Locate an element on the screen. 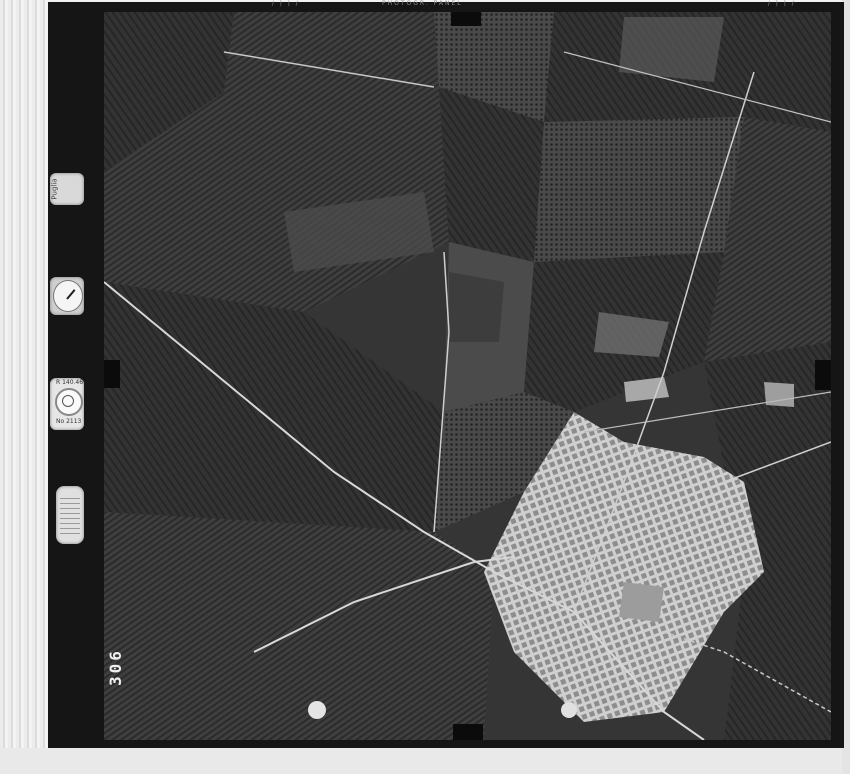 This screenshot has height=774, width=850. level-readout-bottom: No 2113 is located at coordinates (69, 421).